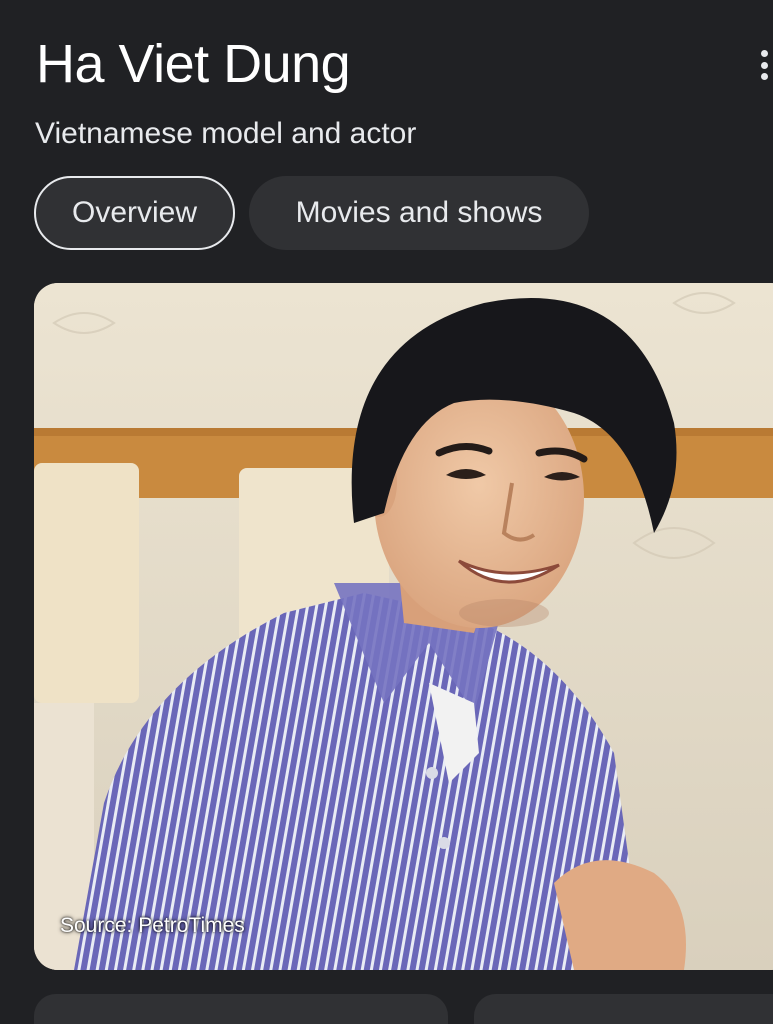  I want to click on image-source-label: Source: PetroTimes, so click(152, 925).